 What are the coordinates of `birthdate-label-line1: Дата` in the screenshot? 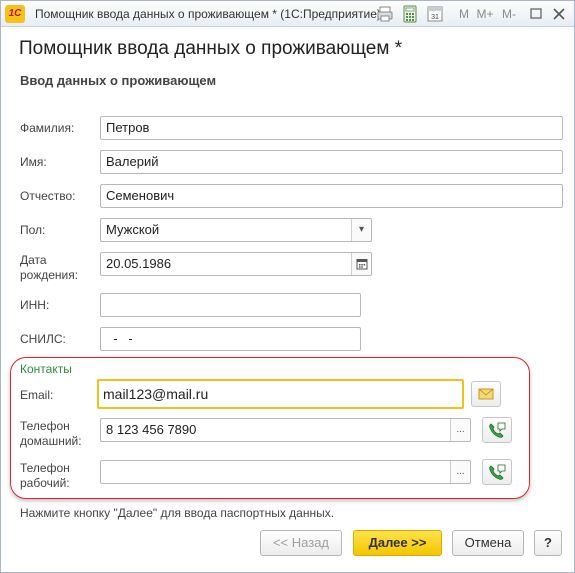 It's located at (33, 260).